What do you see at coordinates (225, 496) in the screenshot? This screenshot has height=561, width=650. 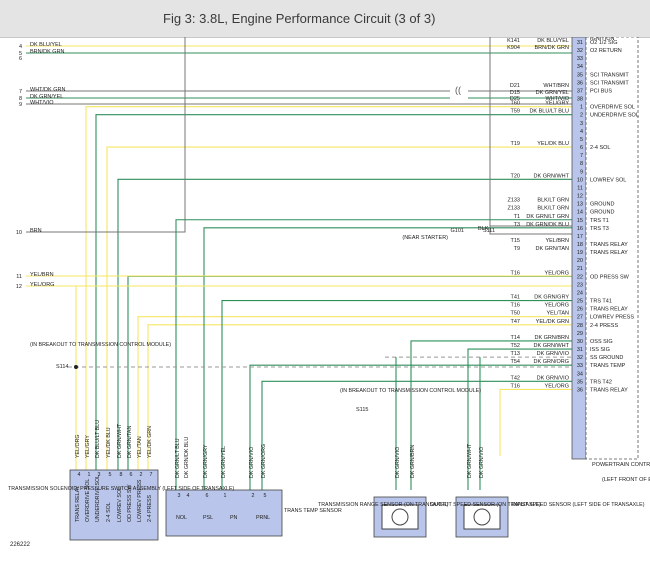 I see `range-pin-number: 1` at bounding box center [225, 496].